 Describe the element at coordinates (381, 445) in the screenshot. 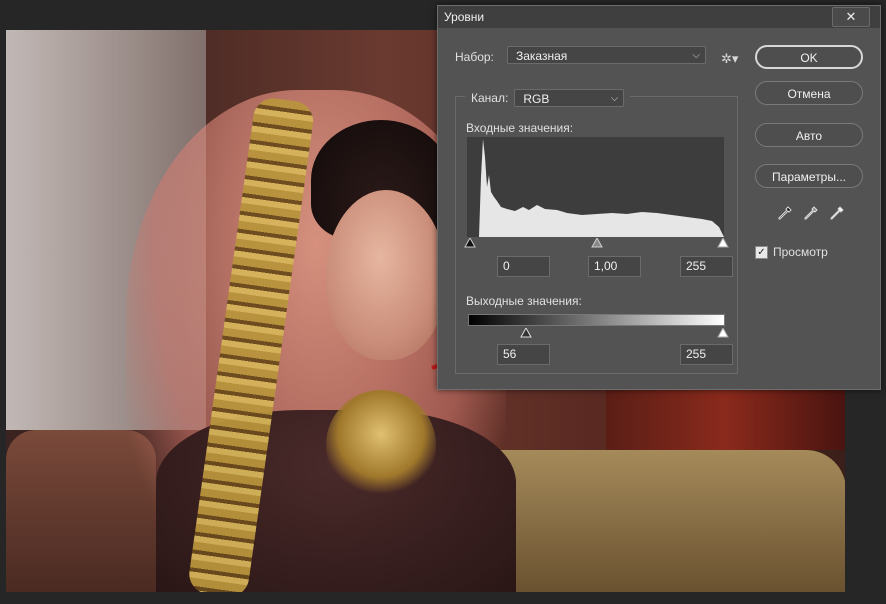

I see `photo-necklace` at that location.